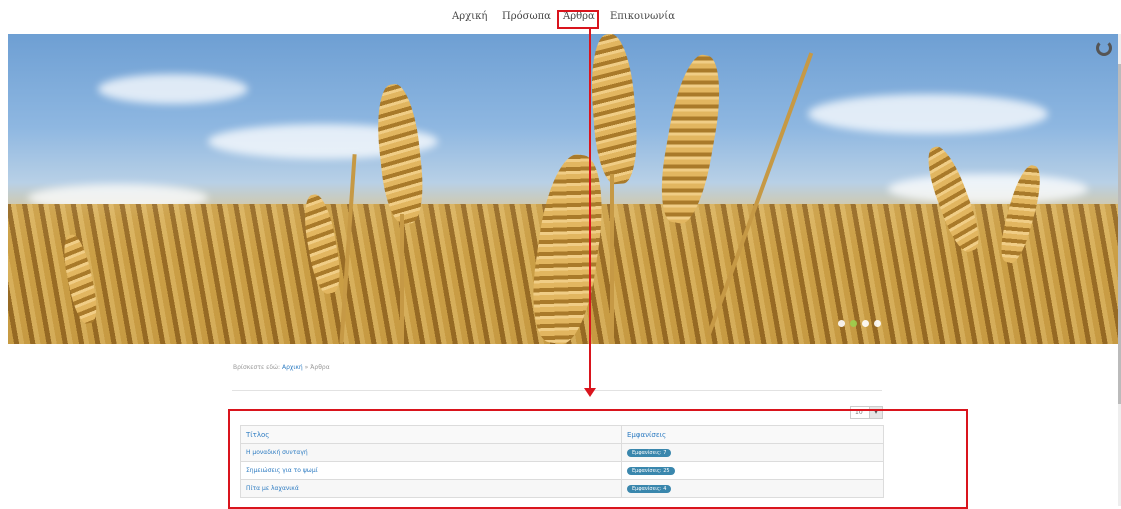 This screenshot has width=1121, height=509. What do you see at coordinates (590, 210) in the screenshot?
I see `annotation-arrow-line` at bounding box center [590, 210].